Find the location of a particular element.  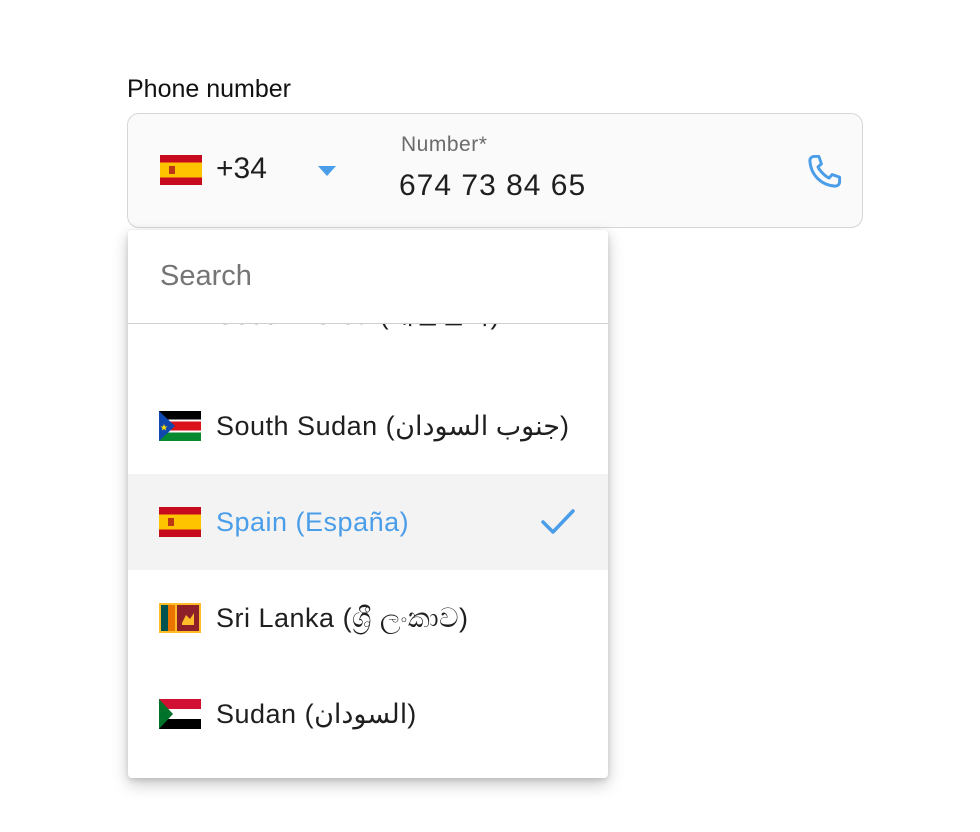

list-item-label: Sudan (السودان) is located at coordinates (316, 714).